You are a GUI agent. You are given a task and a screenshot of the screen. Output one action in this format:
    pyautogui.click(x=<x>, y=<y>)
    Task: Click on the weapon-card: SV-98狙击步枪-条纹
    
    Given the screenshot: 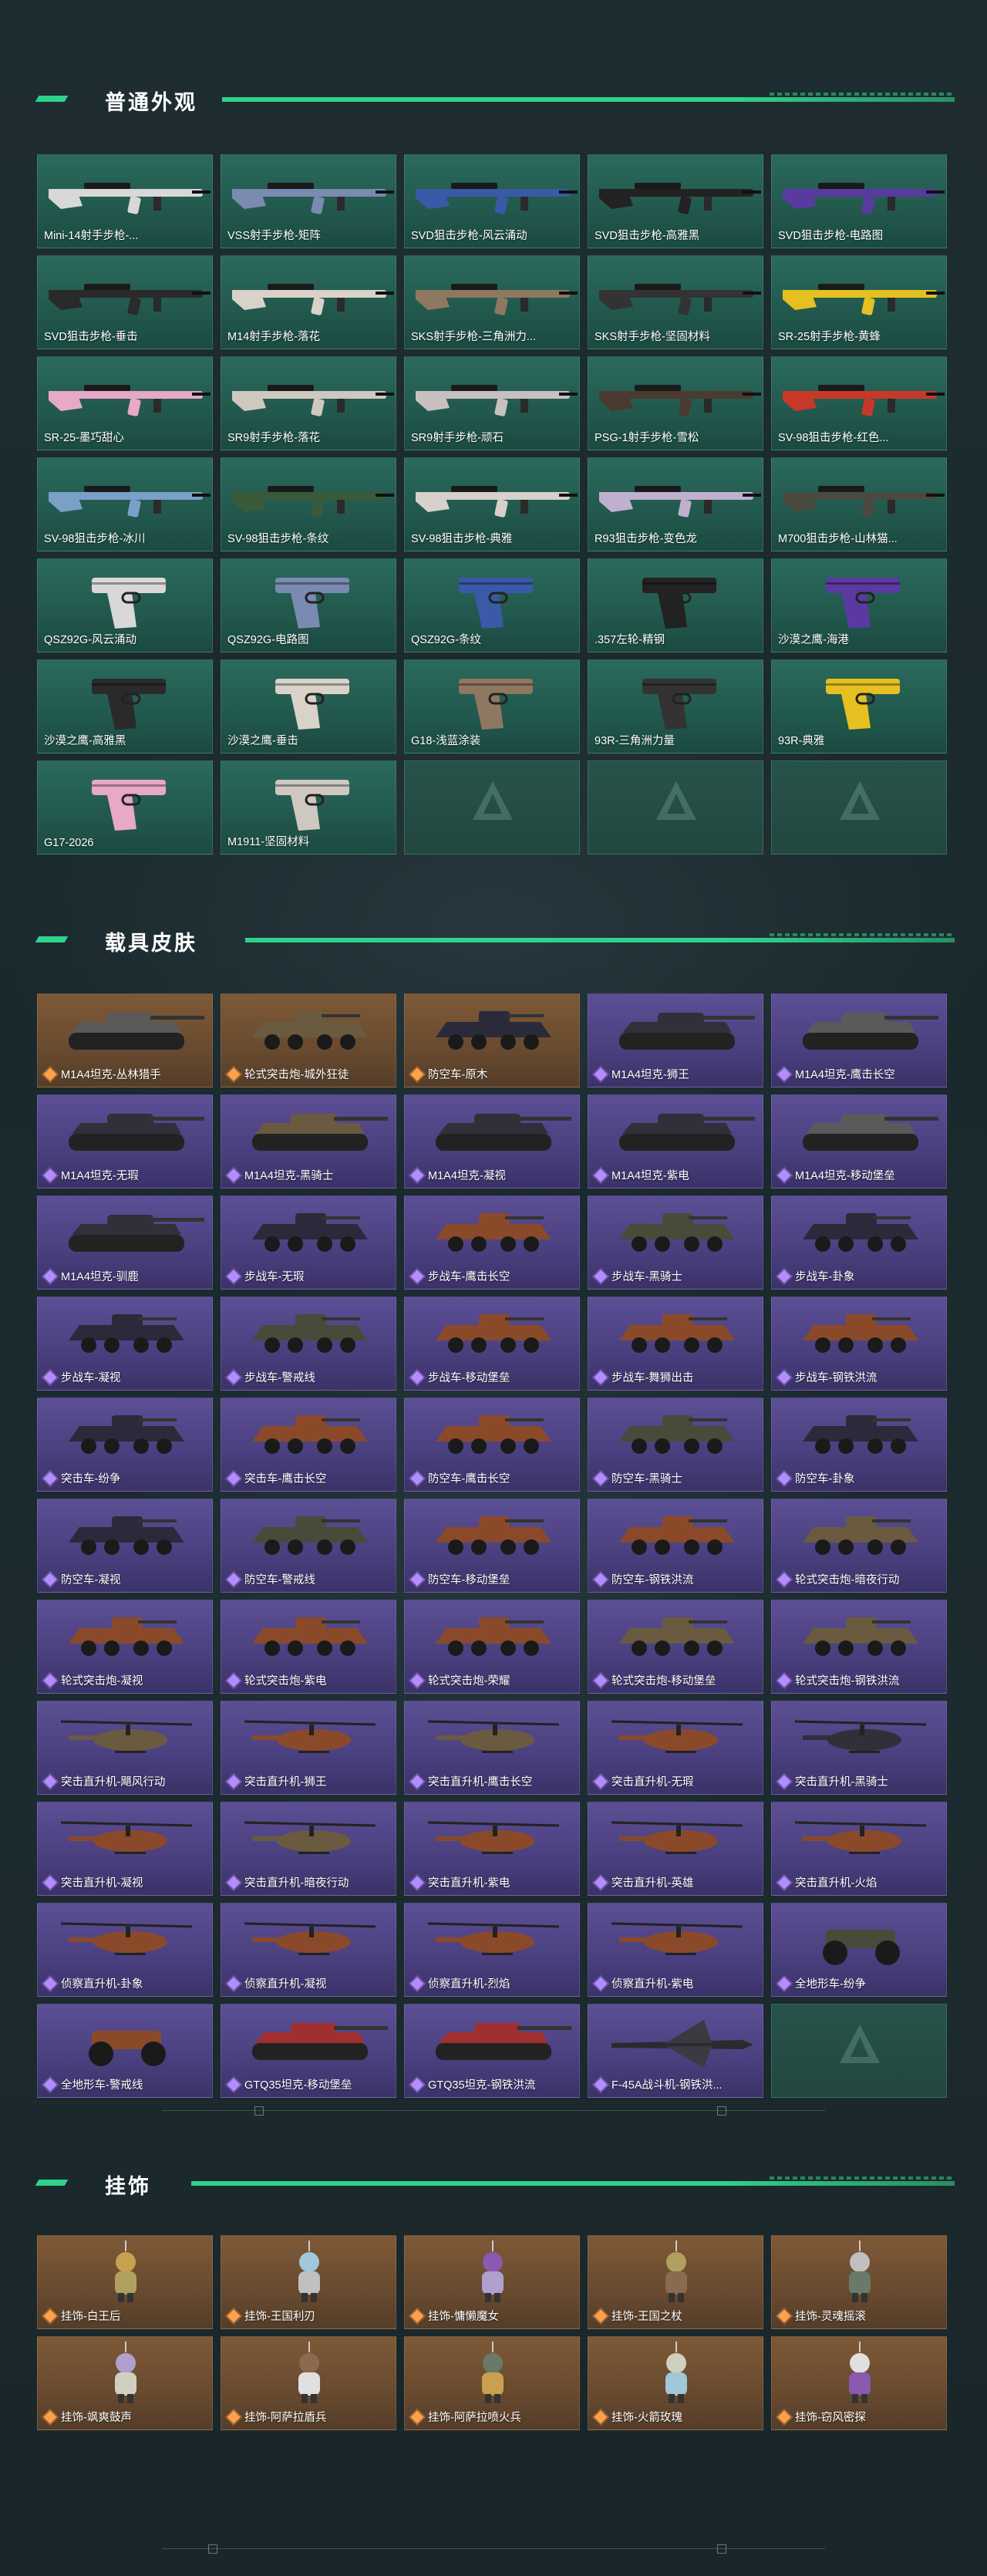 What is the action you would take?
    pyautogui.click(x=308, y=504)
    